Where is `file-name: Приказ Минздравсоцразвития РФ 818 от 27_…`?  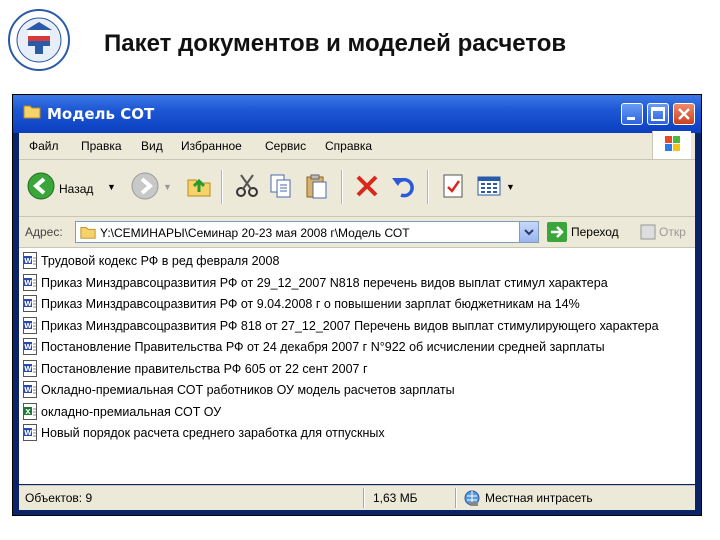 file-name: Приказ Минздравсоцразвития РФ 818 от 27_… is located at coordinates (350, 326).